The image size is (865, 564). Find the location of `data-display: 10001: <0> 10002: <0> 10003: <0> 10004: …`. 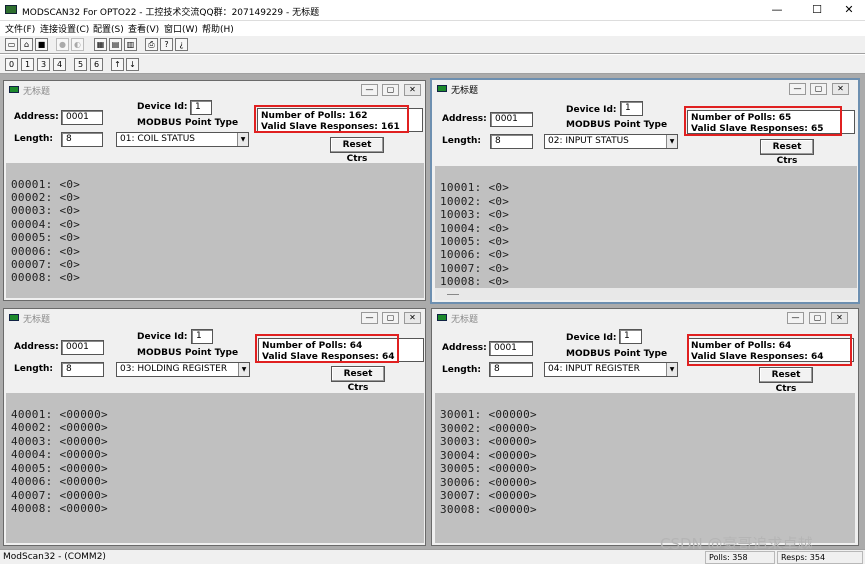

data-display: 10001: <0> 10002: <0> 10003: <0> 10004: … is located at coordinates (646, 233).